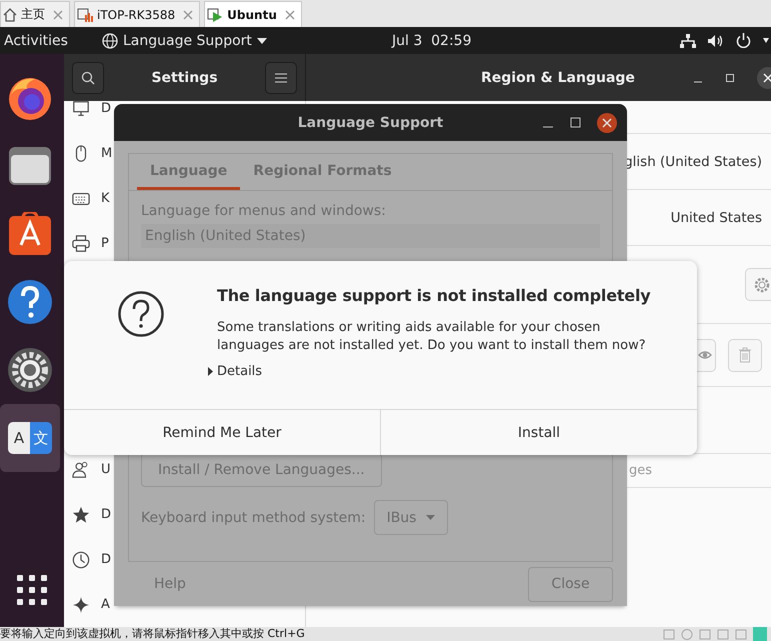  I want to click on dialog-title: Language Support, so click(371, 122).